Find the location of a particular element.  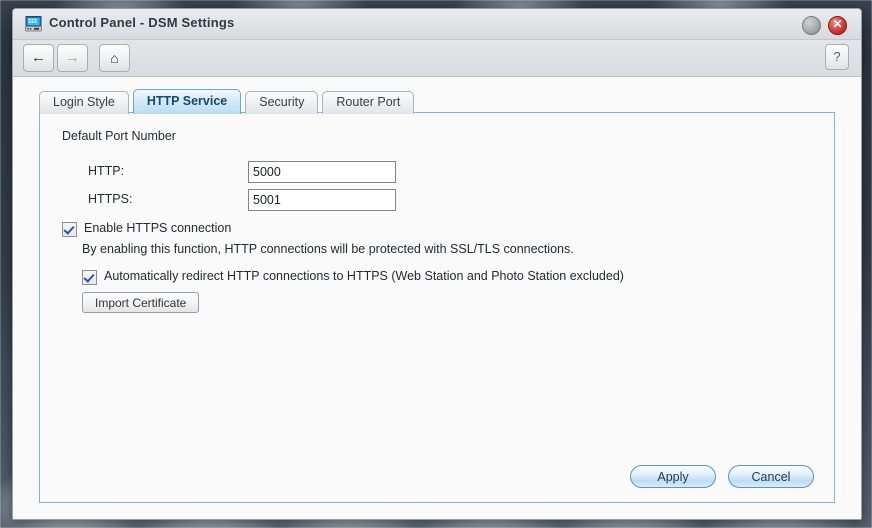

enable-https-checkbox is located at coordinates (69, 229).